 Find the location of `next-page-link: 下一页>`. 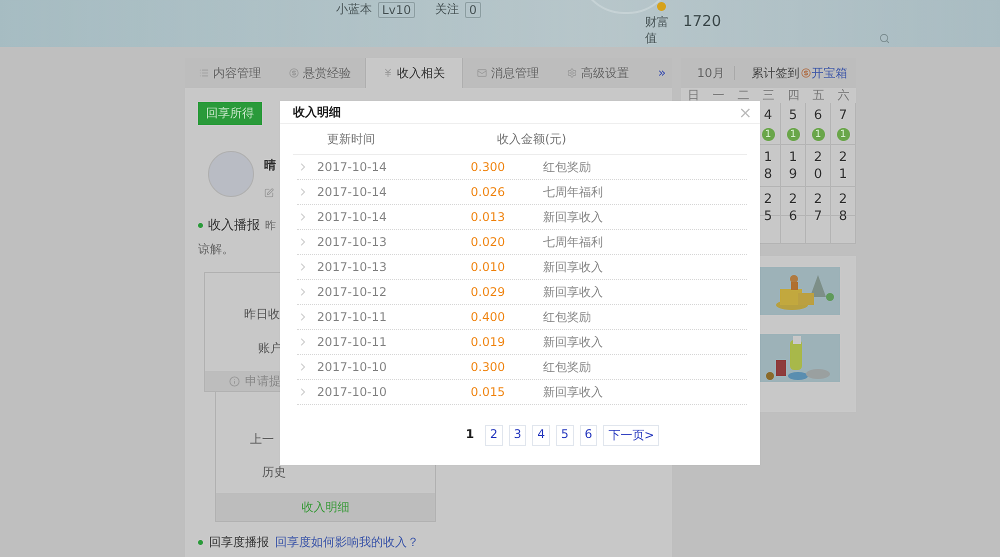

next-page-link: 下一页> is located at coordinates (631, 435).